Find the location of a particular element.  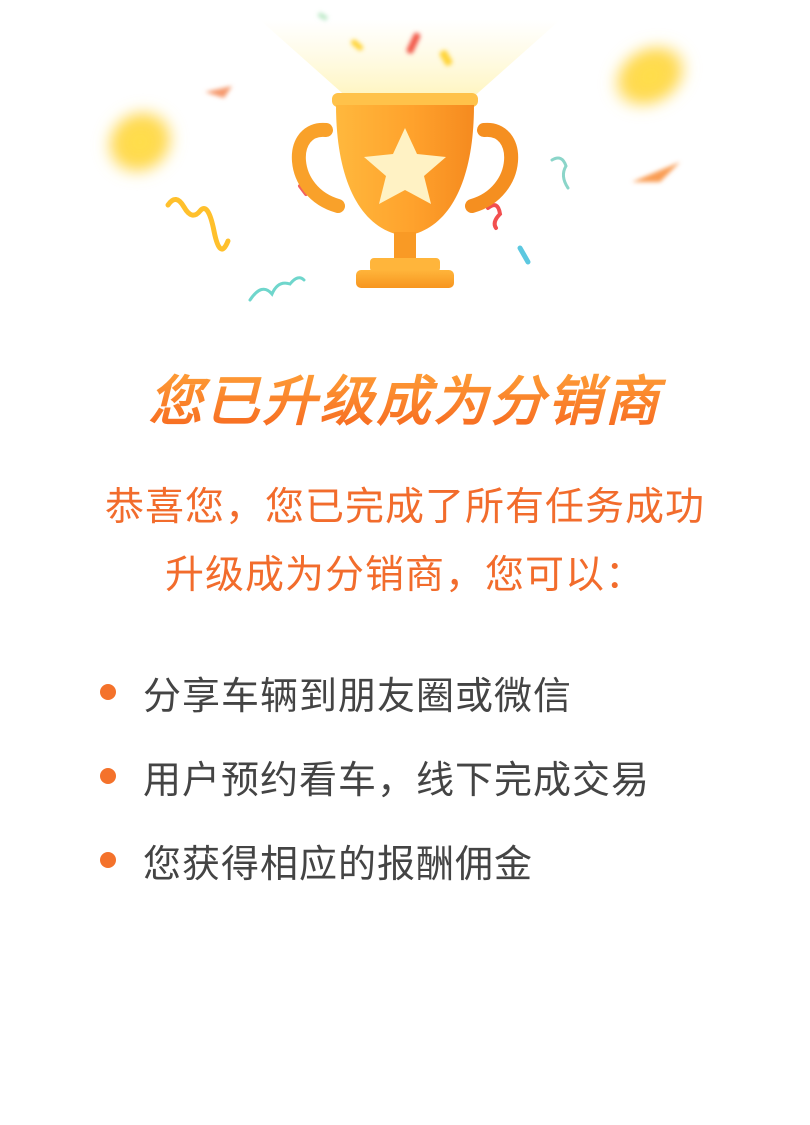

page-title: 您已升级成为分销商 is located at coordinates (405, 402).